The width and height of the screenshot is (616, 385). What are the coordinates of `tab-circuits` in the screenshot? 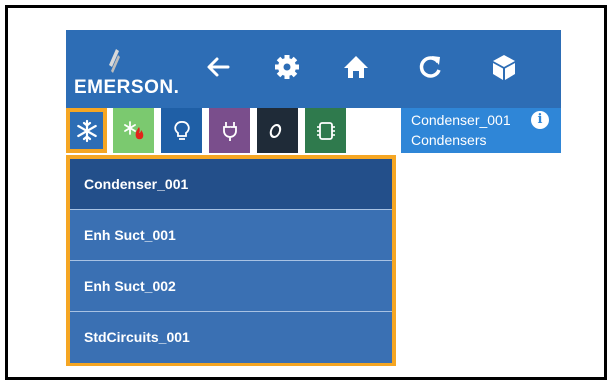 It's located at (325, 130).